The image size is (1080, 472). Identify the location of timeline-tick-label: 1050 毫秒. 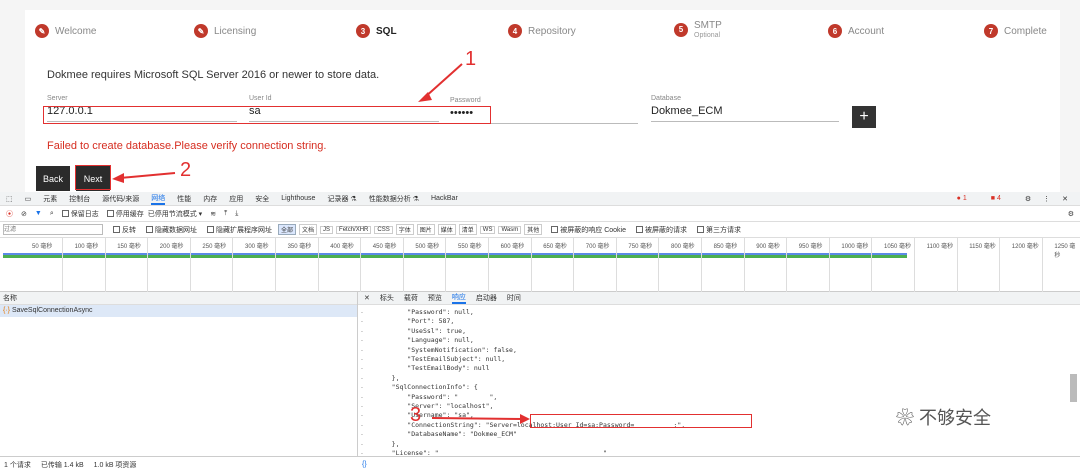
(898, 247).